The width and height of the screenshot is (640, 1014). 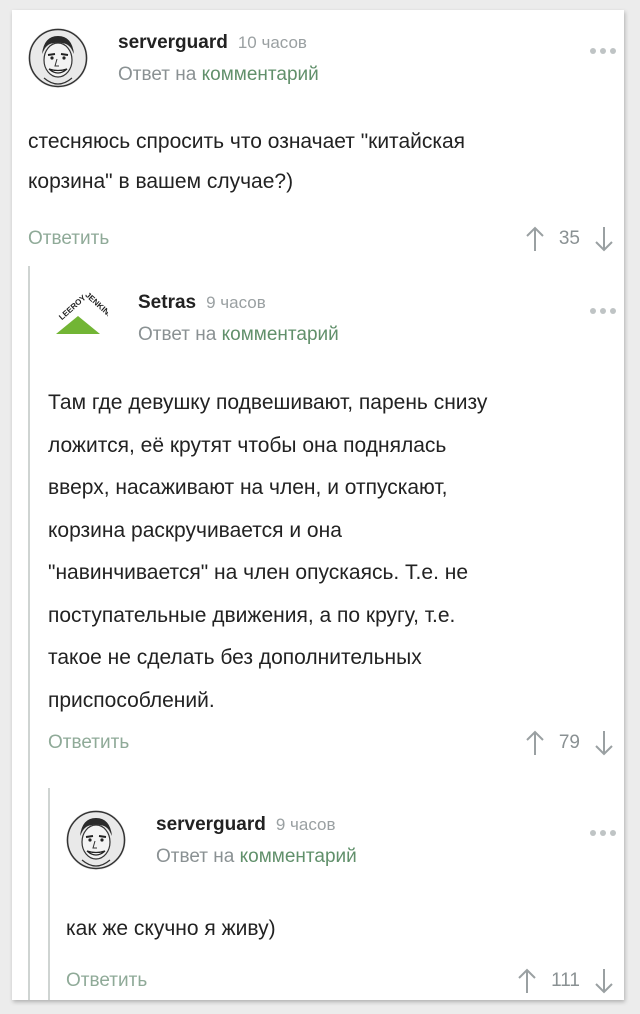 I want to click on rating: 111, so click(x=565, y=981).